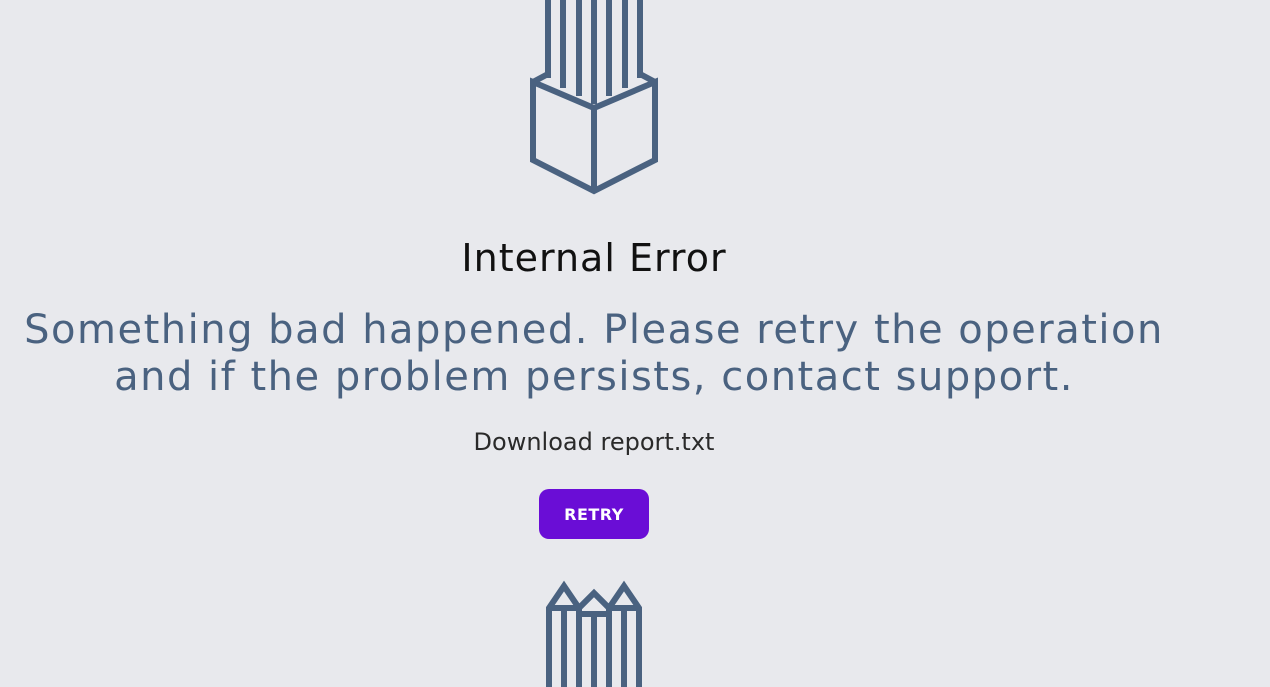  I want to click on retry-button: RETRY, so click(594, 514).